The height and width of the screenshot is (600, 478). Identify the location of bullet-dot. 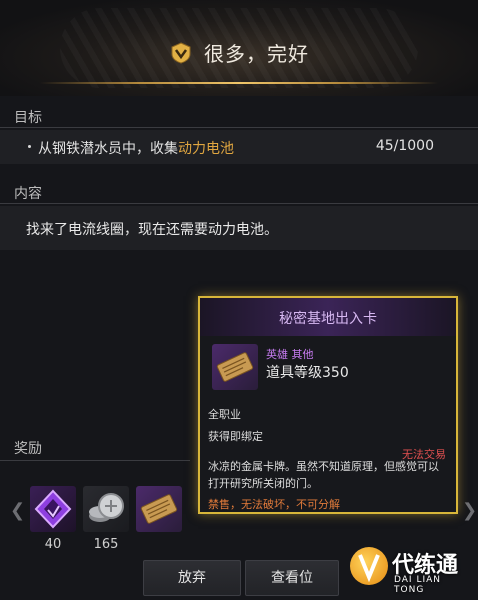
(29, 146).